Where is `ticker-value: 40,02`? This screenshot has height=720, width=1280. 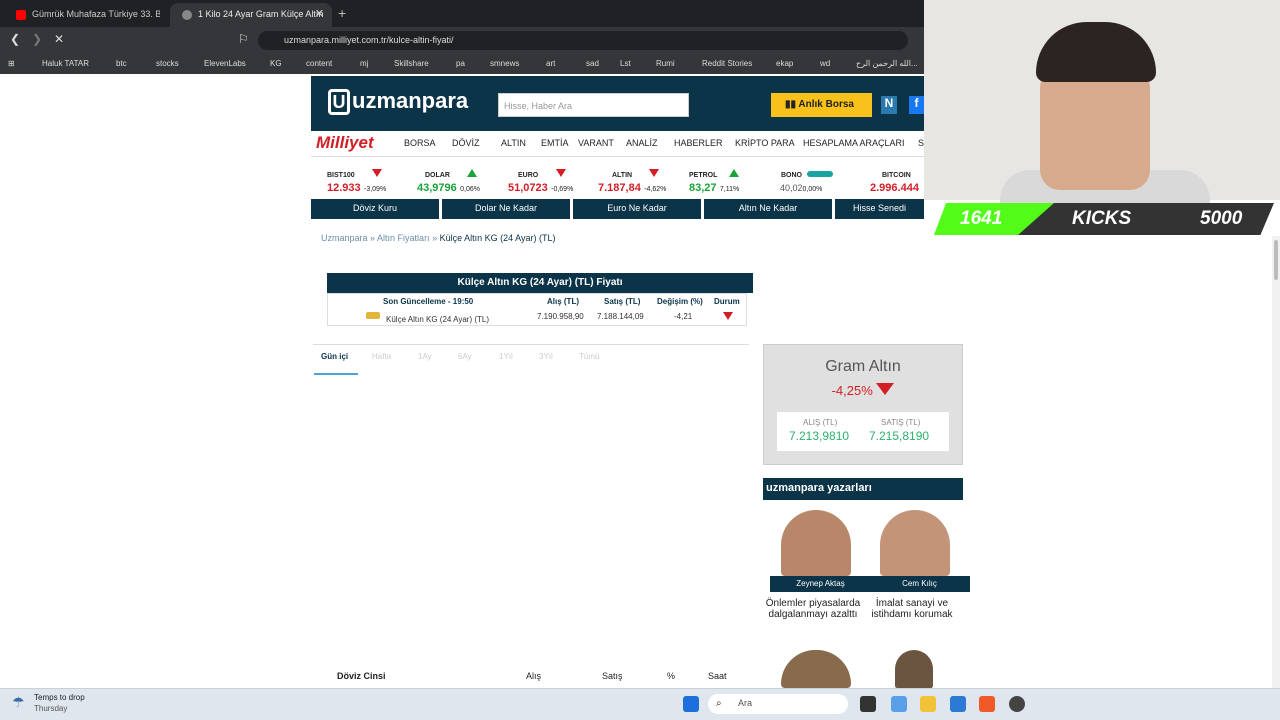
ticker-value: 40,02 is located at coordinates (791, 188).